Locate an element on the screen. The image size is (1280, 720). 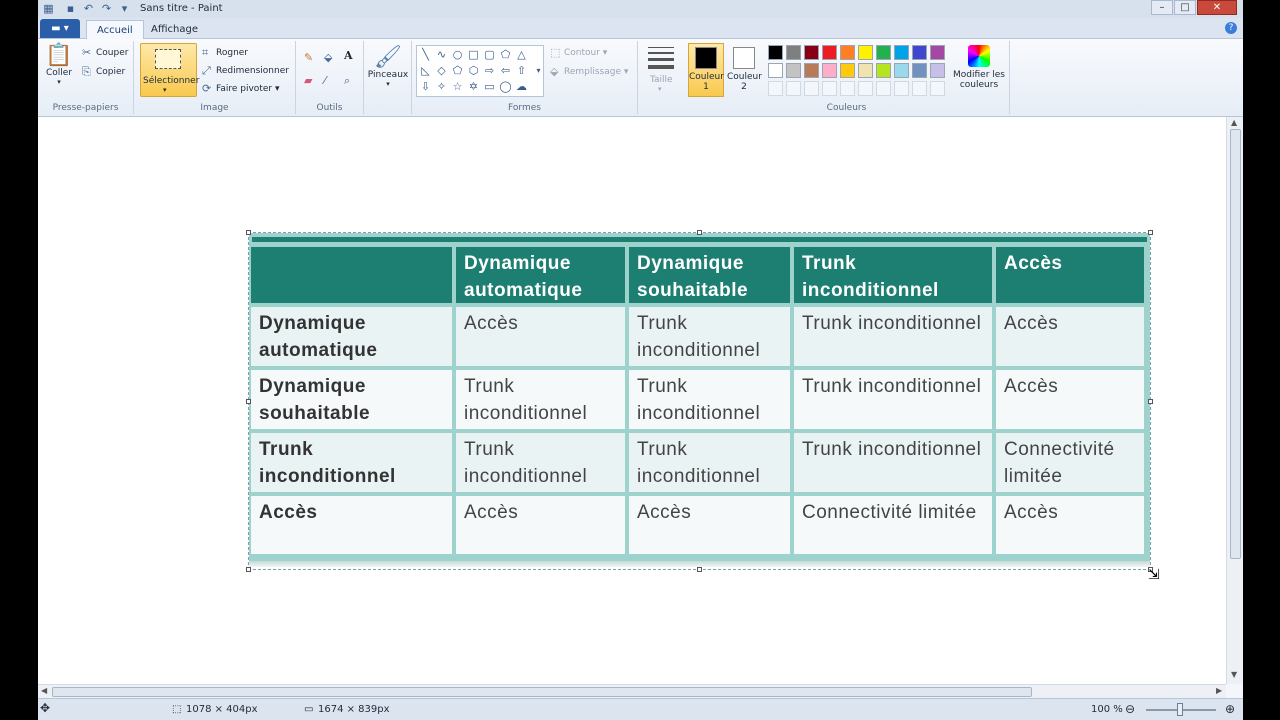
polygon-shape-icon: ⬠ is located at coordinates (505, 54).